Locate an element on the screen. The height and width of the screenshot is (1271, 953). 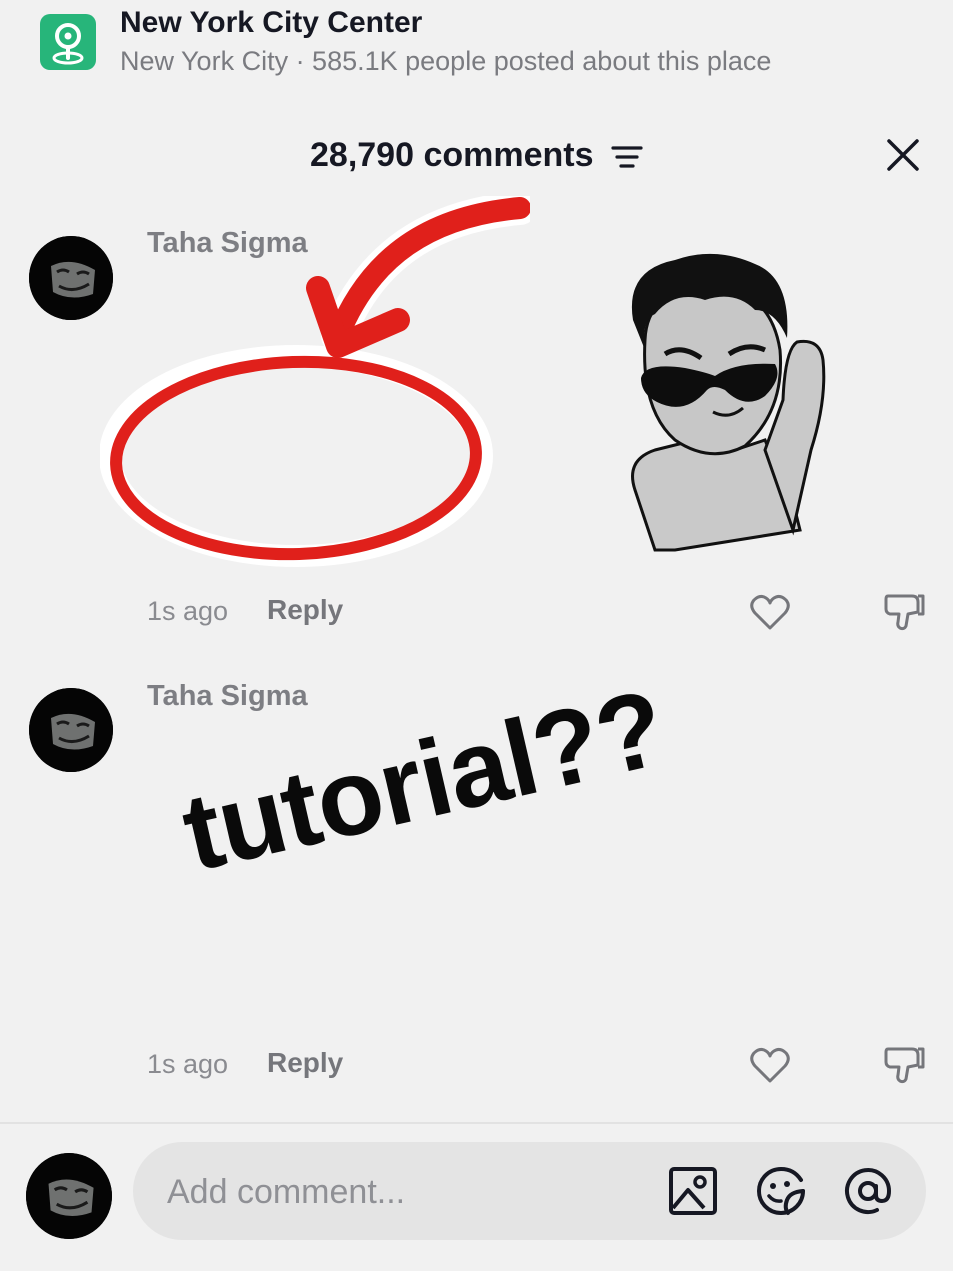
add-comment-input is located at coordinates (402, 1192).